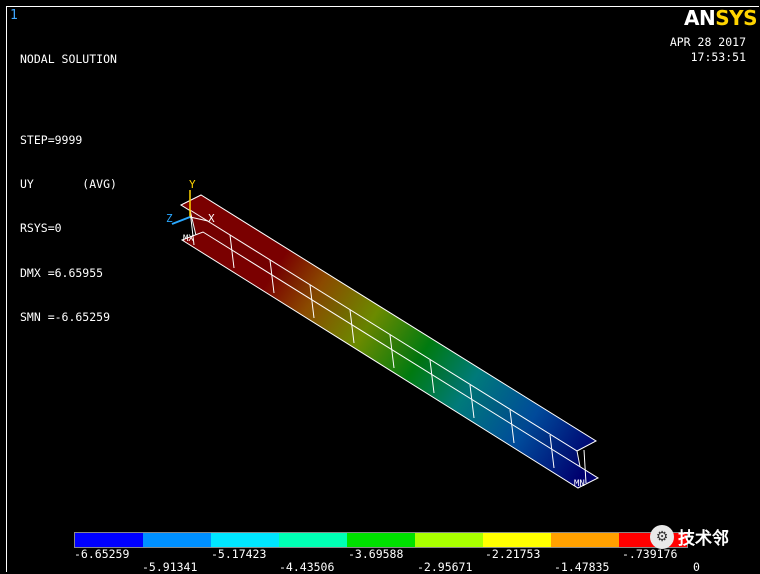  What do you see at coordinates (170, 567) in the screenshot?
I see `legend-label: -5.91341` at bounding box center [170, 567].